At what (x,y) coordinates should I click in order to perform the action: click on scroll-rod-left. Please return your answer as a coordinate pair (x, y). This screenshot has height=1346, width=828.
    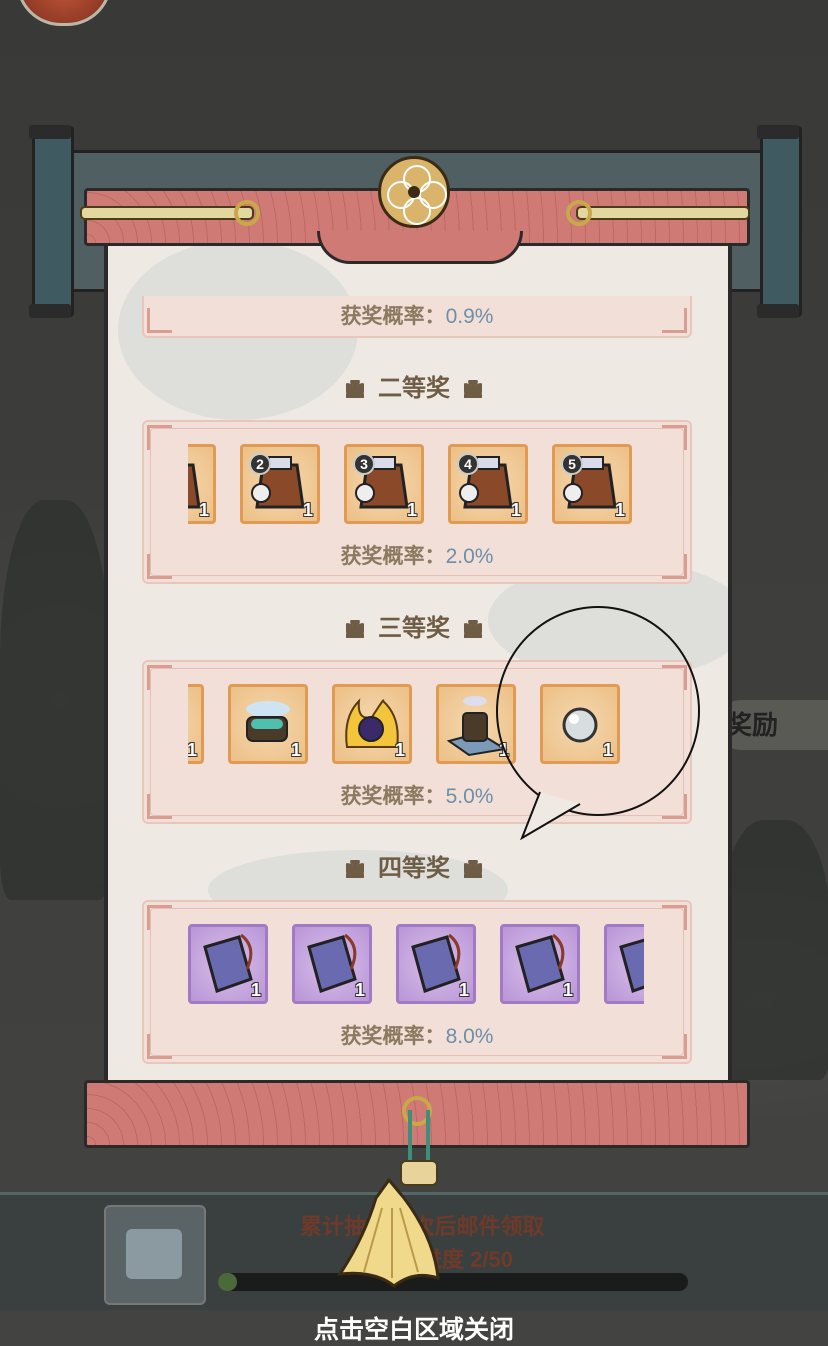
    Looking at the image, I should click on (167, 213).